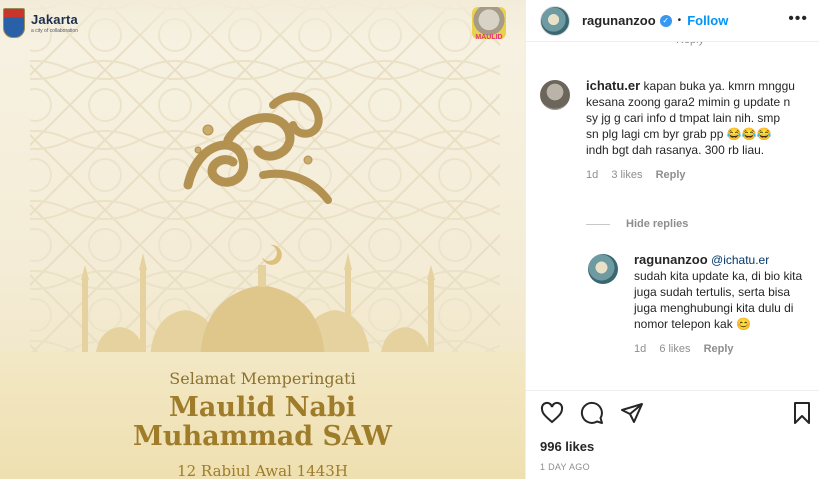  What do you see at coordinates (54, 19) in the screenshot?
I see `jakarta-wordmark: Jakarta` at bounding box center [54, 19].